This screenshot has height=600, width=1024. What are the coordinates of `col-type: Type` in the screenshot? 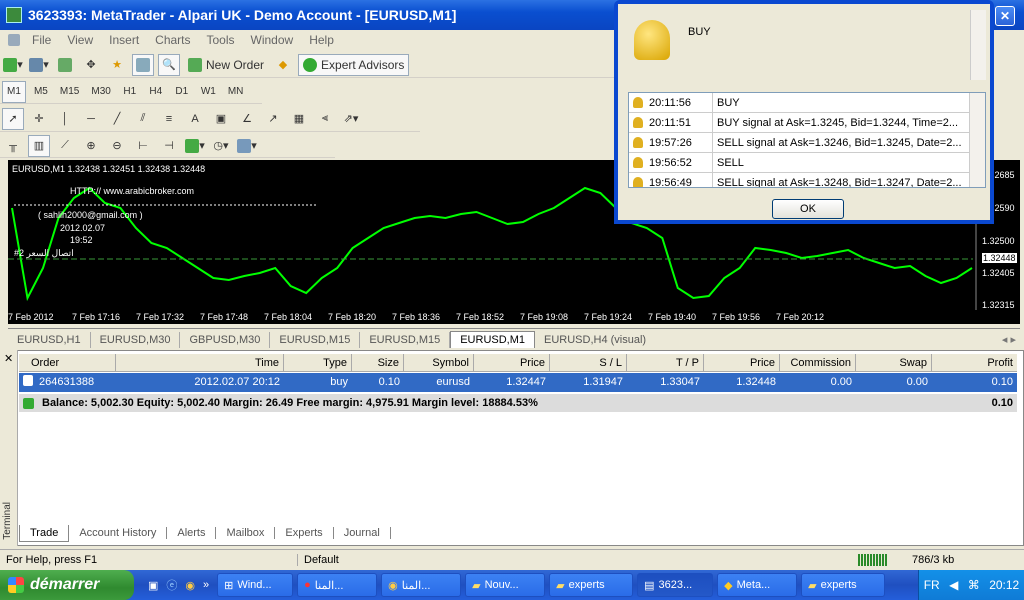 It's located at (318, 363).